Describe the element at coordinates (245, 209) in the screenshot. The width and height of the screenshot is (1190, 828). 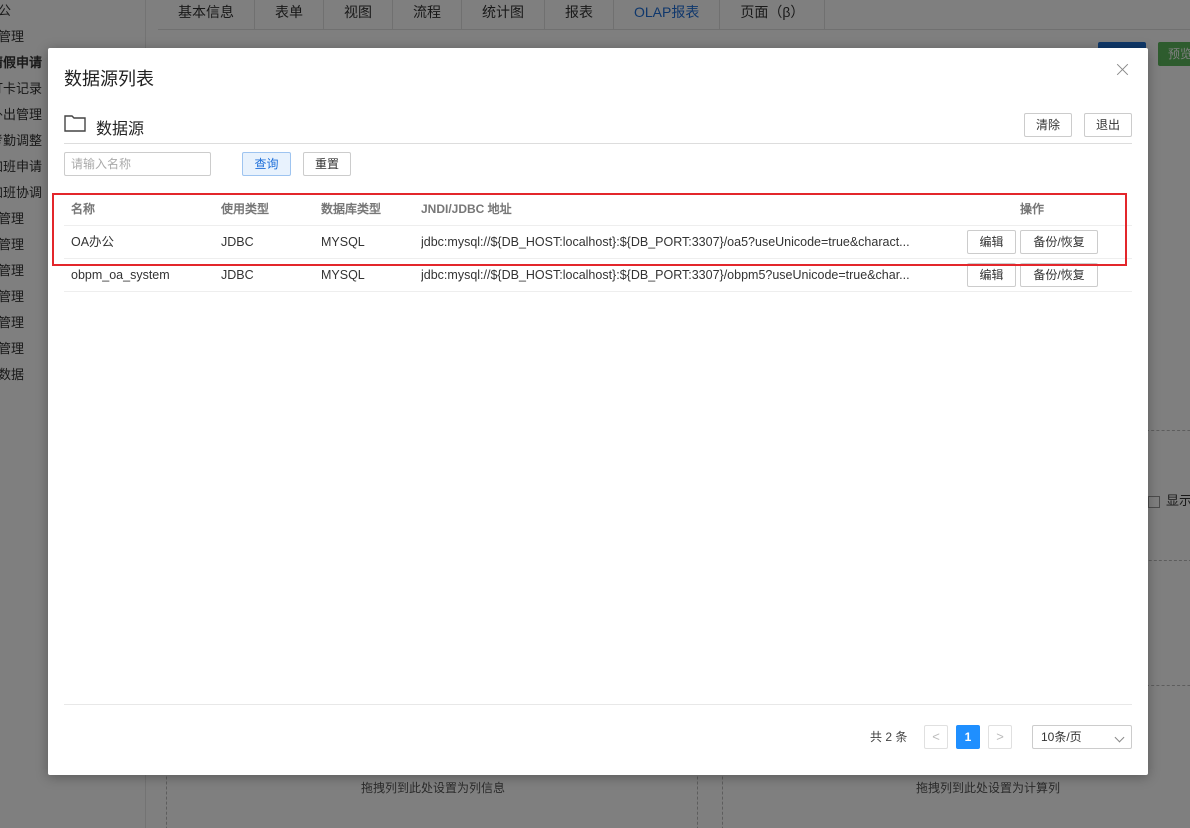
I see `header-usage-type: 使用类型` at that location.